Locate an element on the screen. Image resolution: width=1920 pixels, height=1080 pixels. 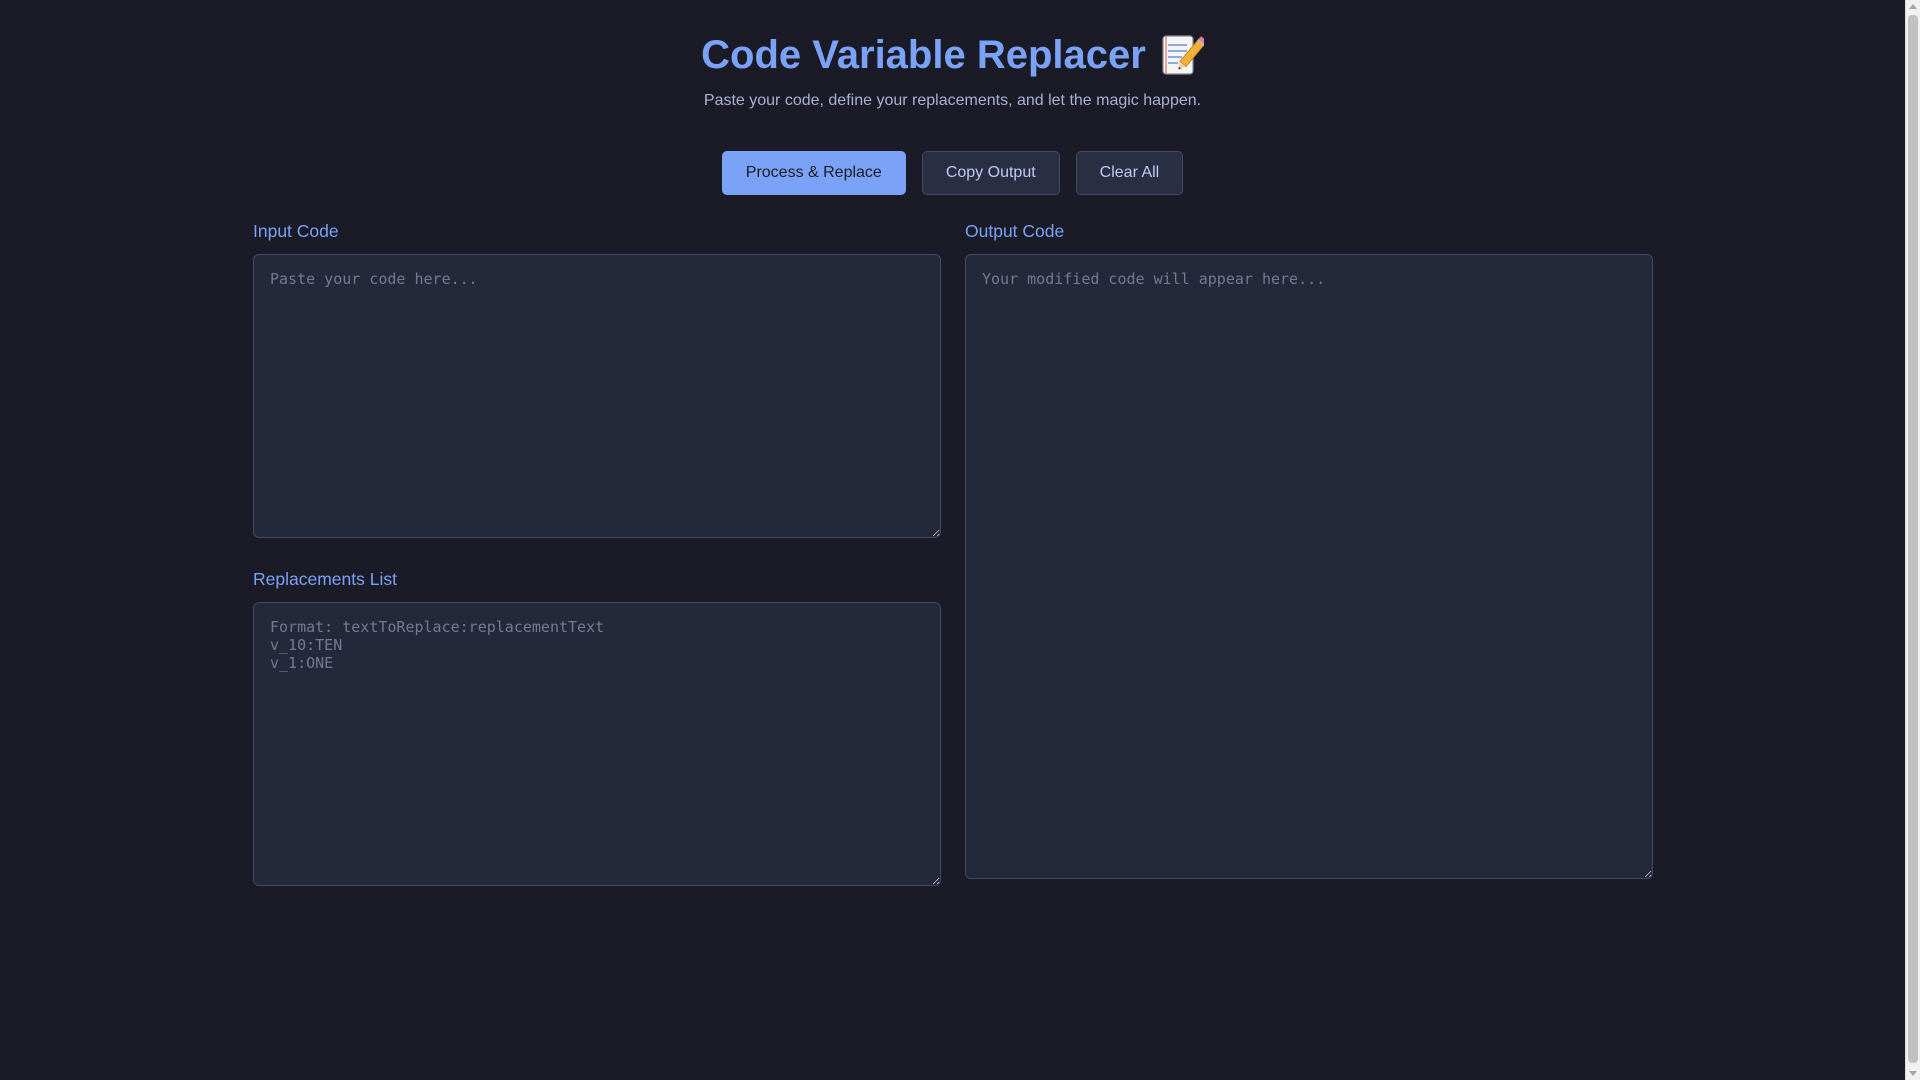
page-title: Code Variable Replacer is located at coordinates (952, 55).